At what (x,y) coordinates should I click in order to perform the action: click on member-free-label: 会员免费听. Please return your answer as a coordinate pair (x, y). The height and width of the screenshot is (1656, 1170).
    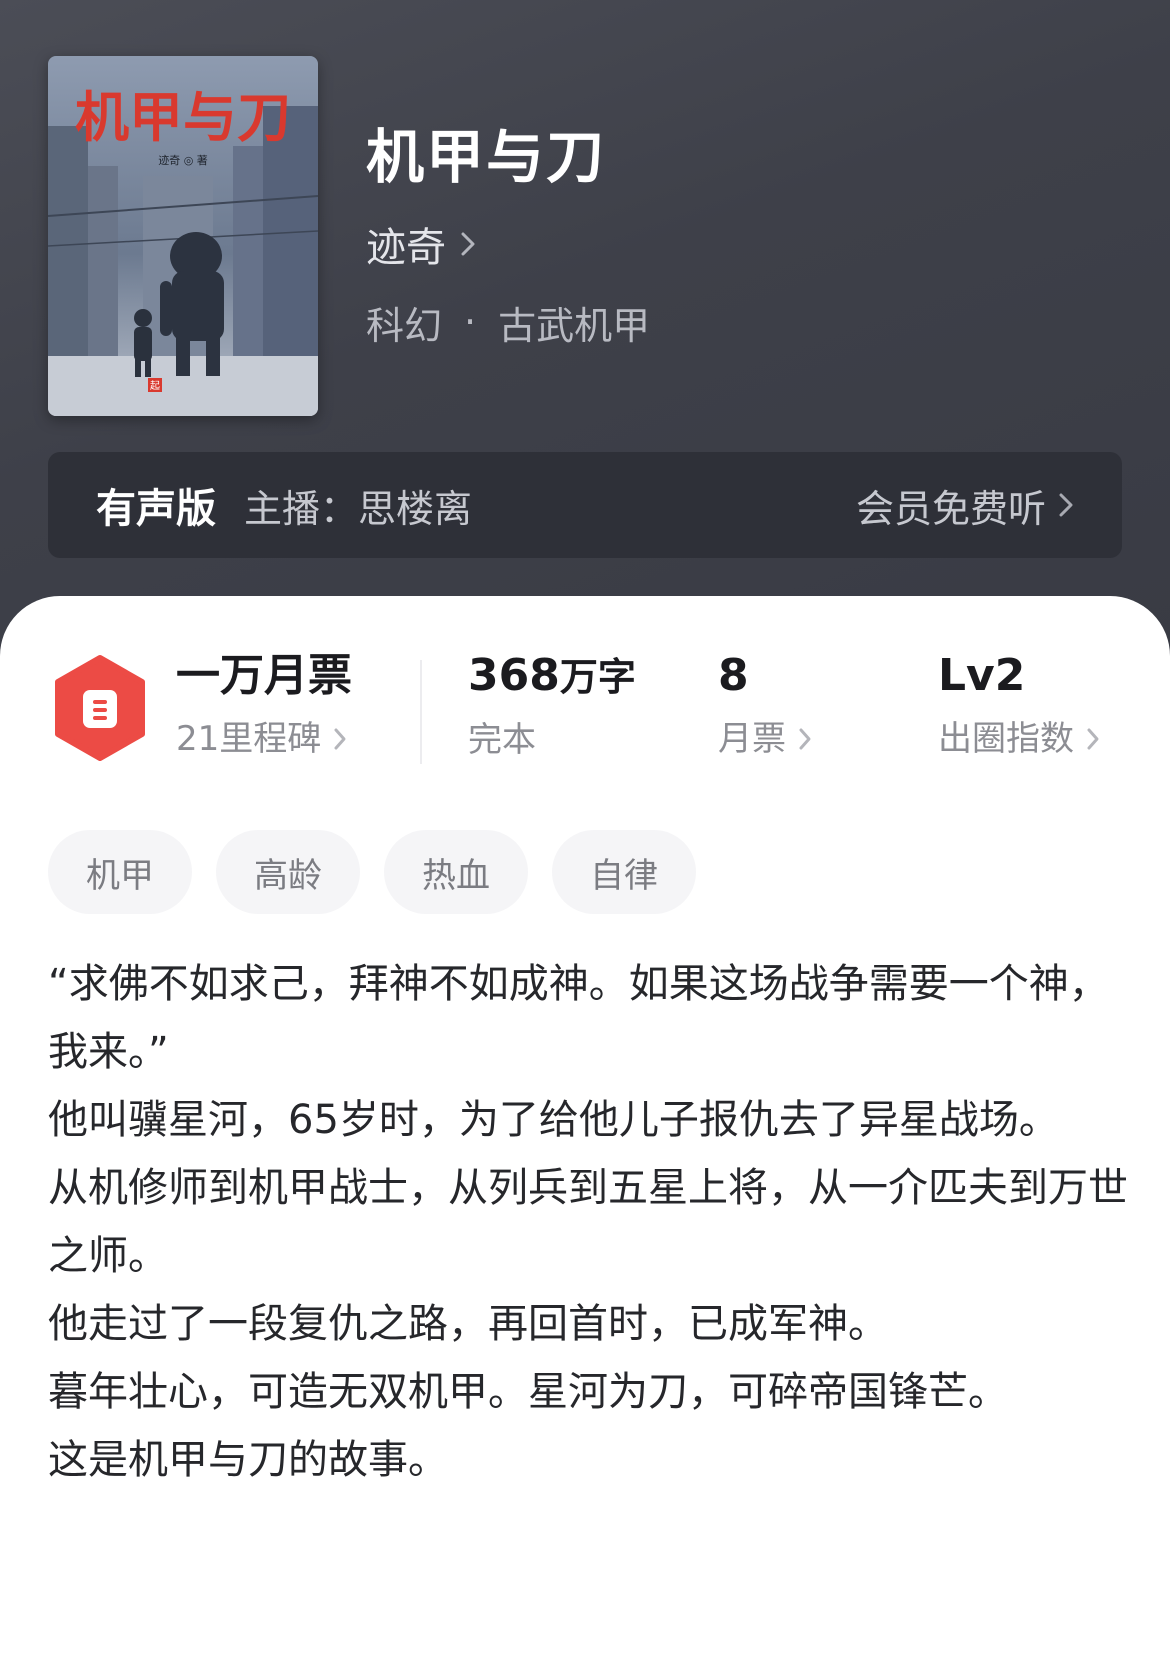
    Looking at the image, I should click on (950, 508).